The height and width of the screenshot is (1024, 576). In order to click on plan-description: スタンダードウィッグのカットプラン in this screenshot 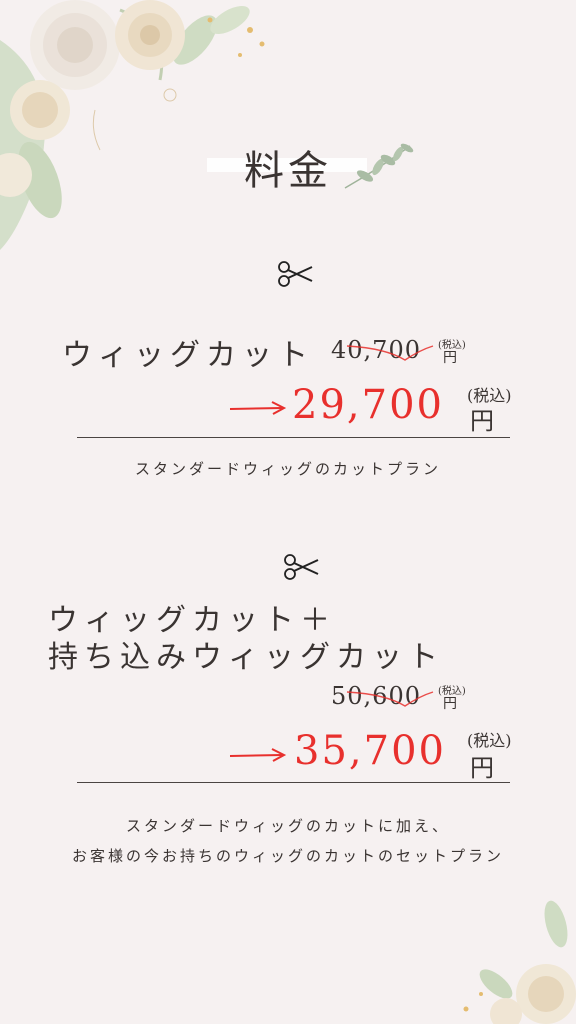, I will do `click(287, 469)`.